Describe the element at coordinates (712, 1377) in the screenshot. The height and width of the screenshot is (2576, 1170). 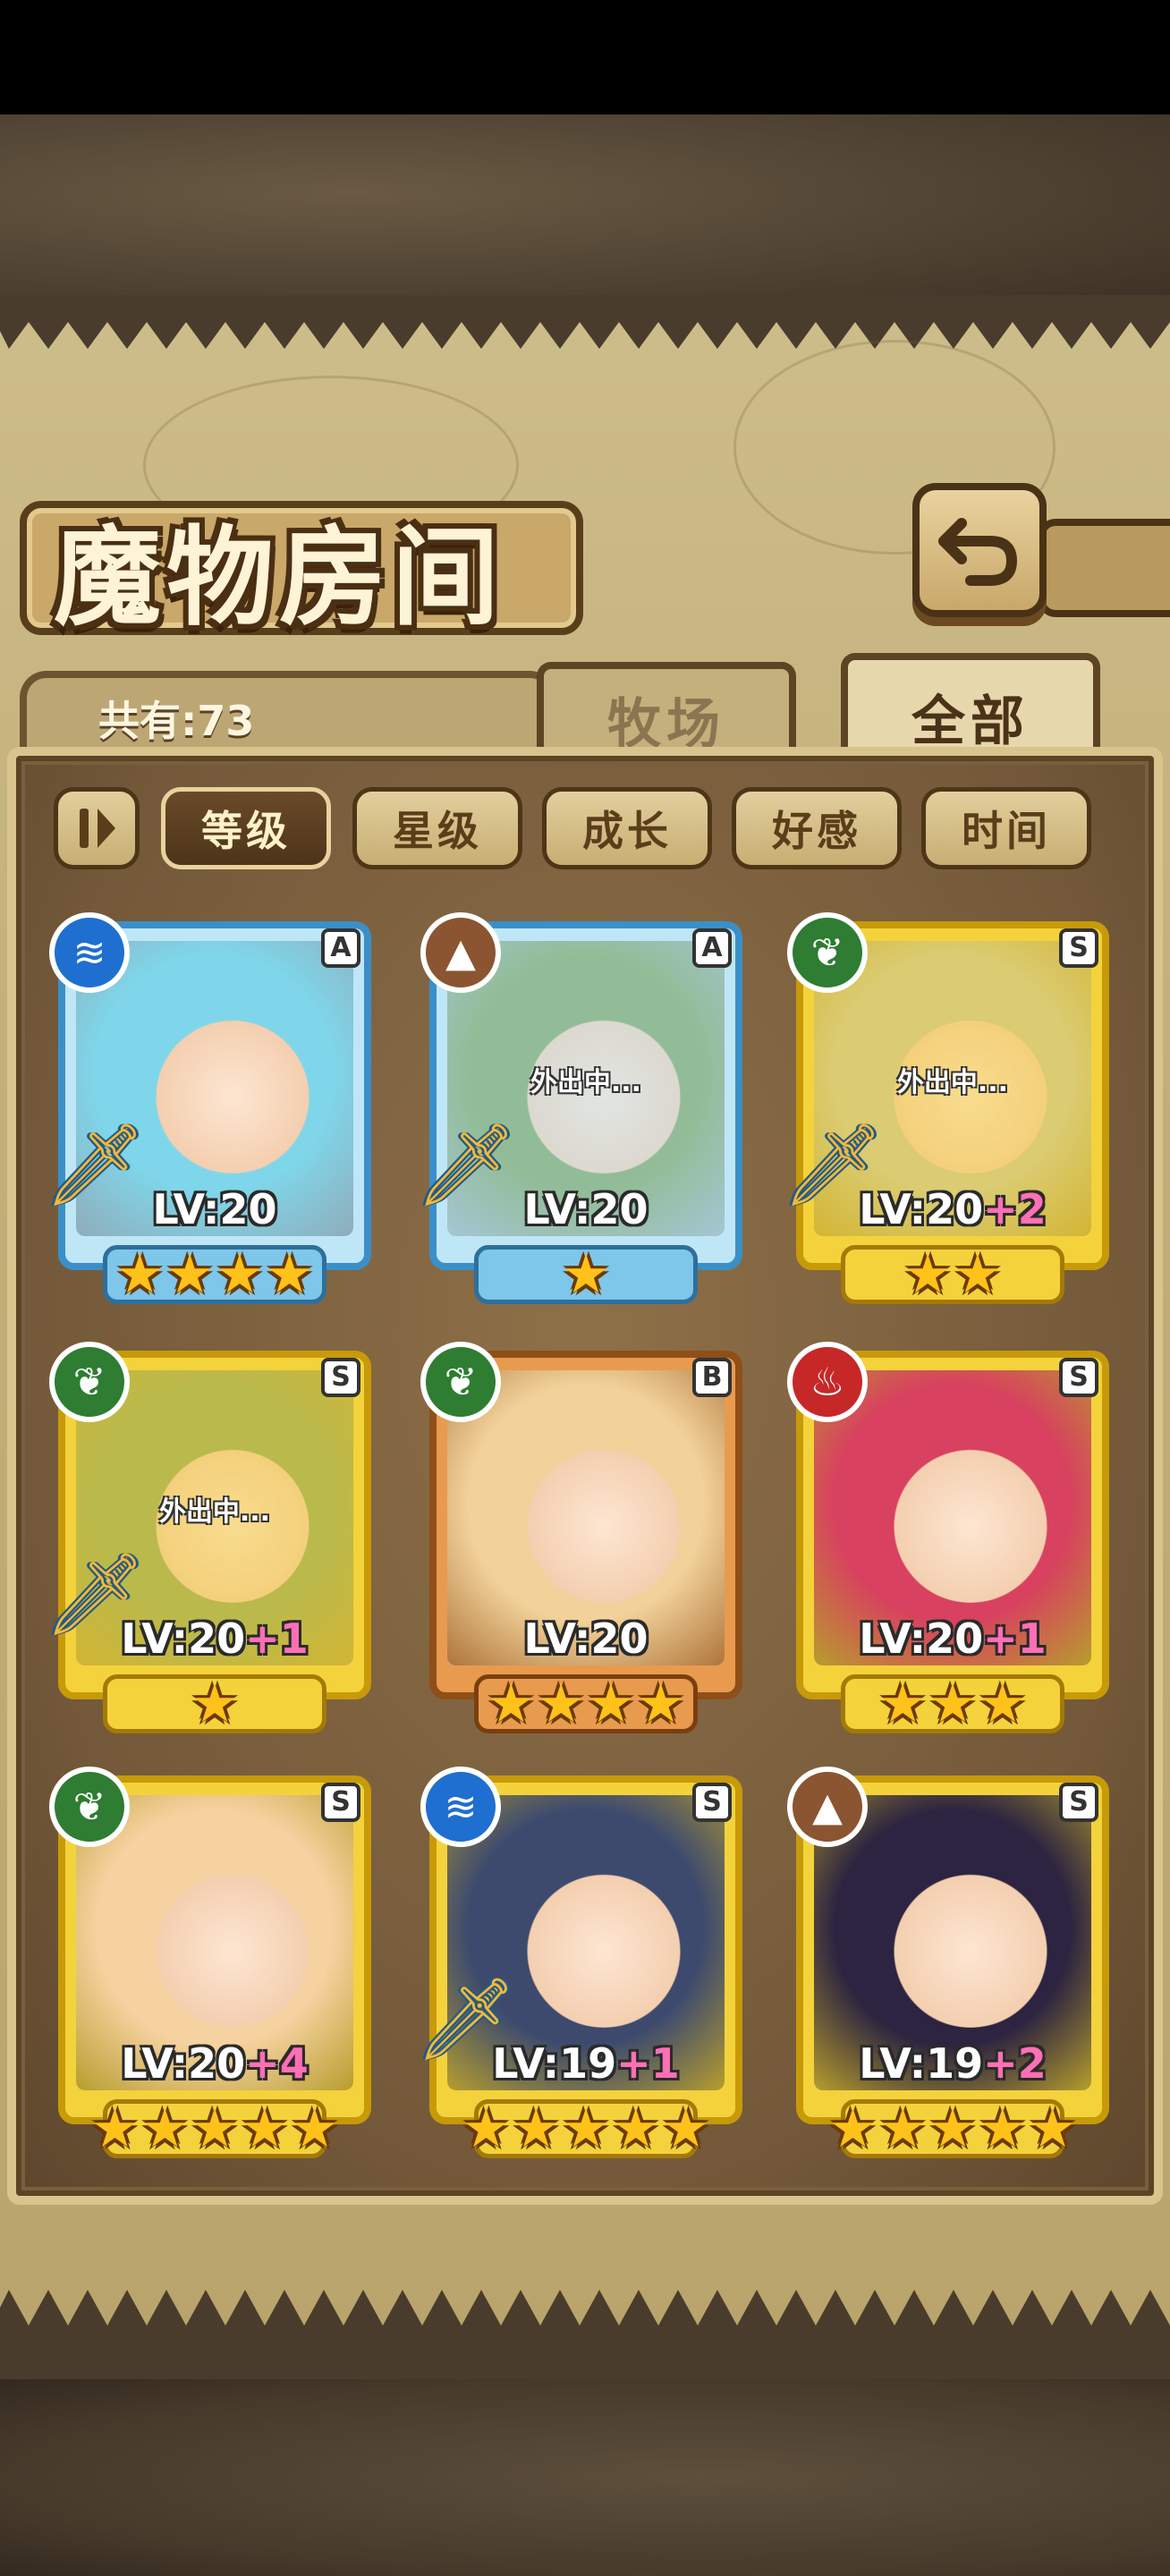
I see `rarity-badge: B` at that location.